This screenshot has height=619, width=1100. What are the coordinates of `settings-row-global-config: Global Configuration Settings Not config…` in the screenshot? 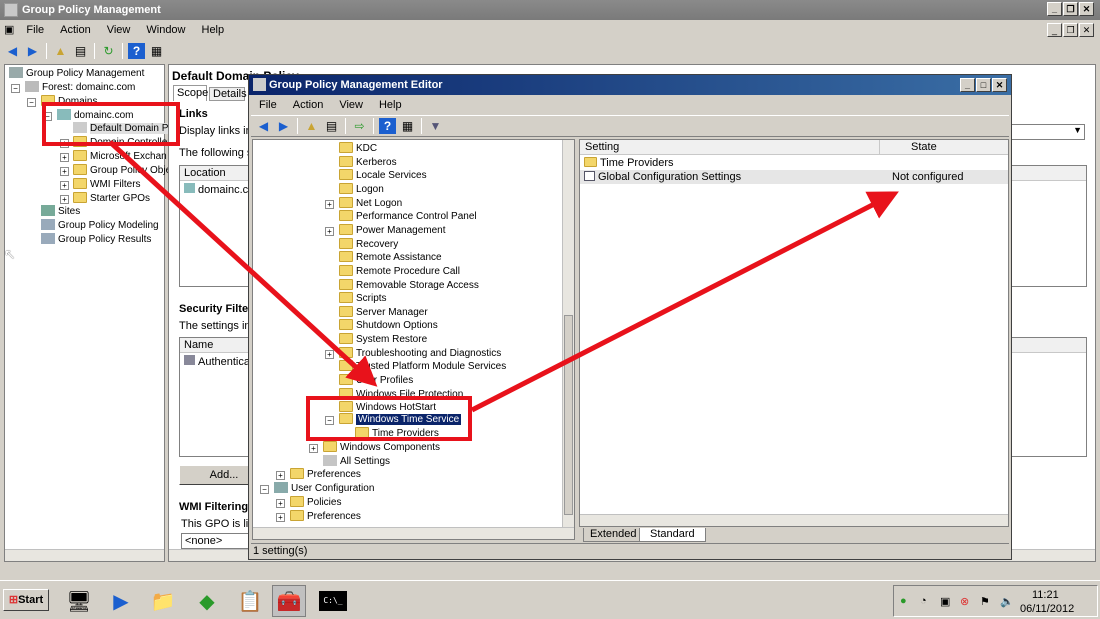 It's located at (794, 177).